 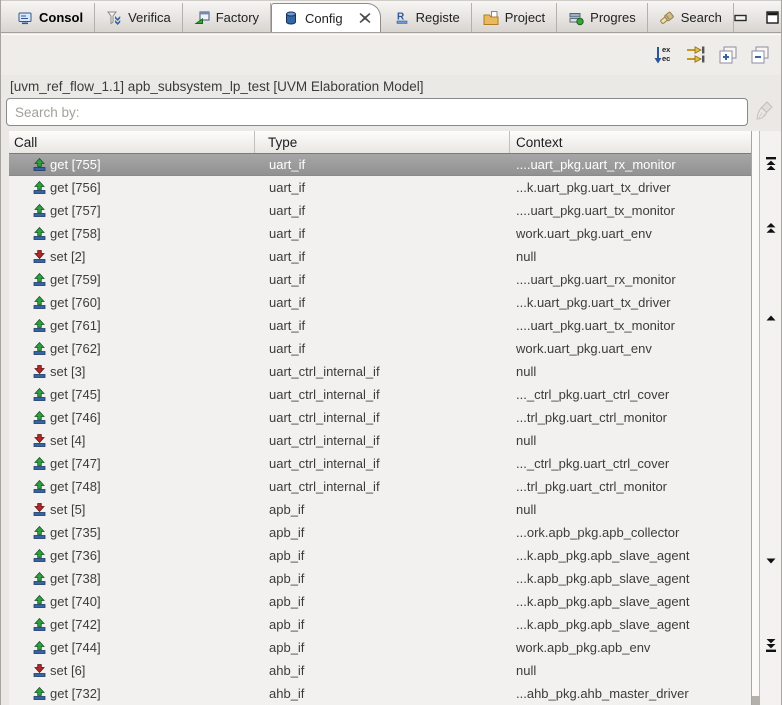 What do you see at coordinates (380, 670) in the screenshot?
I see `table-row: set [6] ahb_if null` at bounding box center [380, 670].